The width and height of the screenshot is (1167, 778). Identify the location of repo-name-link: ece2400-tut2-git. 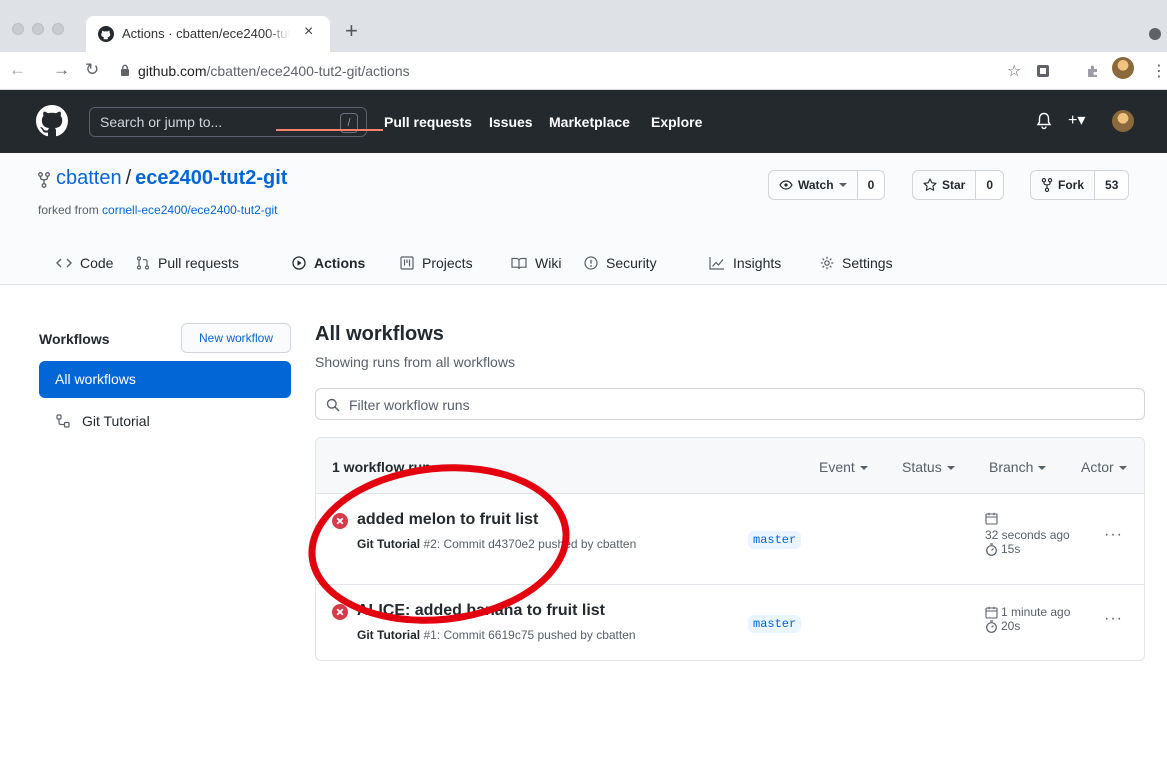
(211, 178).